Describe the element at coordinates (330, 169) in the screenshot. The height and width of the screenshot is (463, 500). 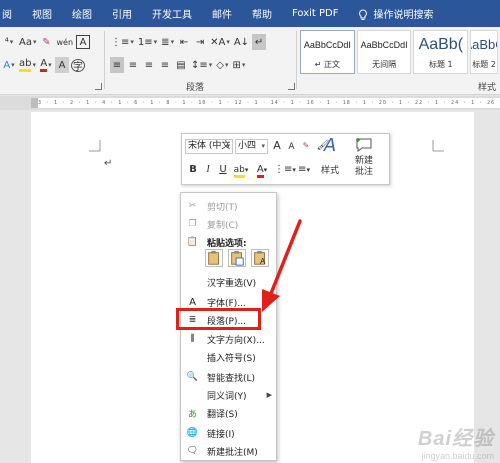
I see `mini-styles-label: 样式` at that location.